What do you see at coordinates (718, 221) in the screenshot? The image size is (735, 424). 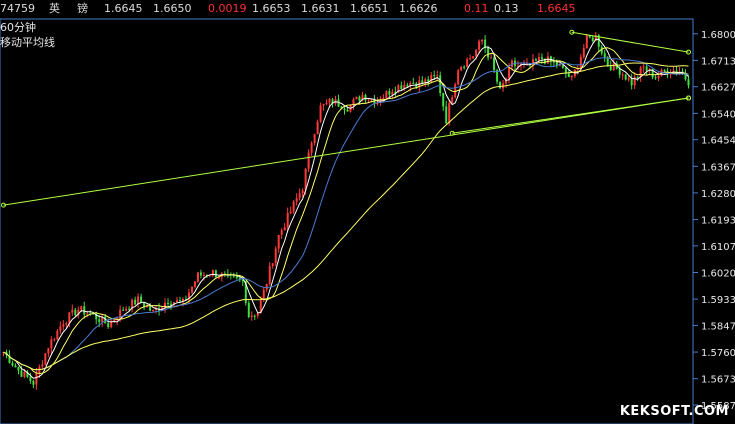 I see `y-tick-label: 1.6193` at bounding box center [718, 221].